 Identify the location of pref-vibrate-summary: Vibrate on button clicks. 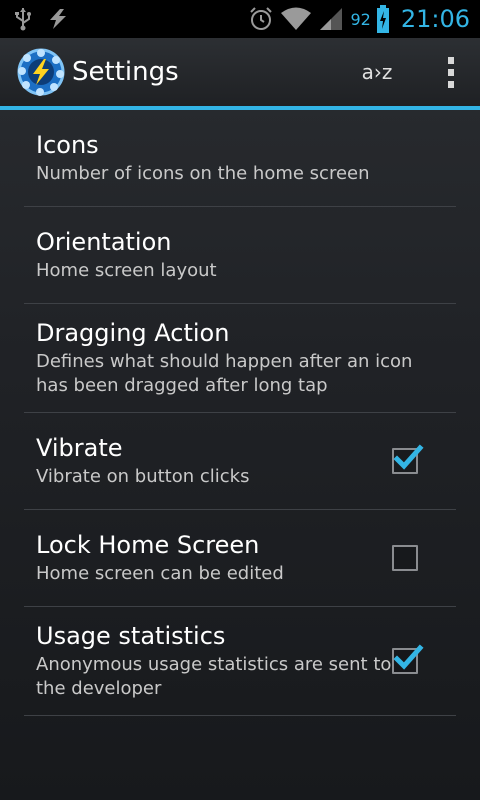
(143, 476).